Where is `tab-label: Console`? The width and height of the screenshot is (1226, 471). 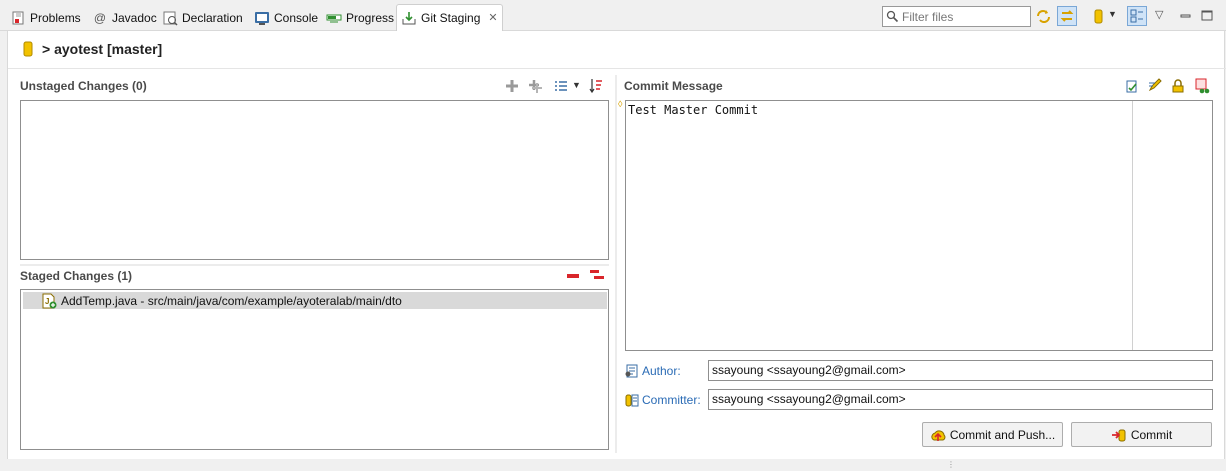
tab-label: Console is located at coordinates (296, 18).